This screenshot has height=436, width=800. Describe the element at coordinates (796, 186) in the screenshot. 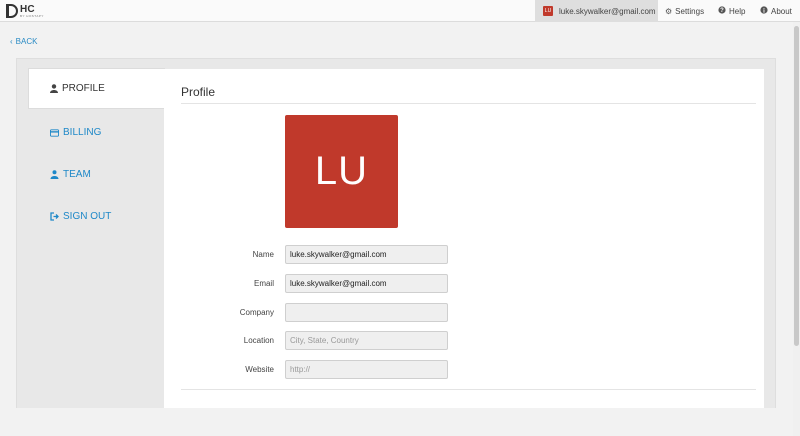

I see `scrollbar-thumb` at that location.